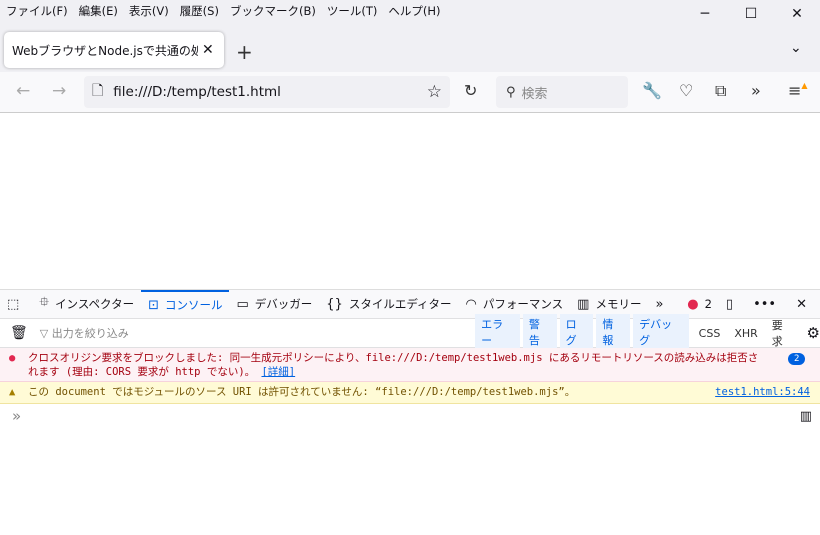  I want to click on filter-input: ▽ 出力を絞り込み, so click(257, 333).